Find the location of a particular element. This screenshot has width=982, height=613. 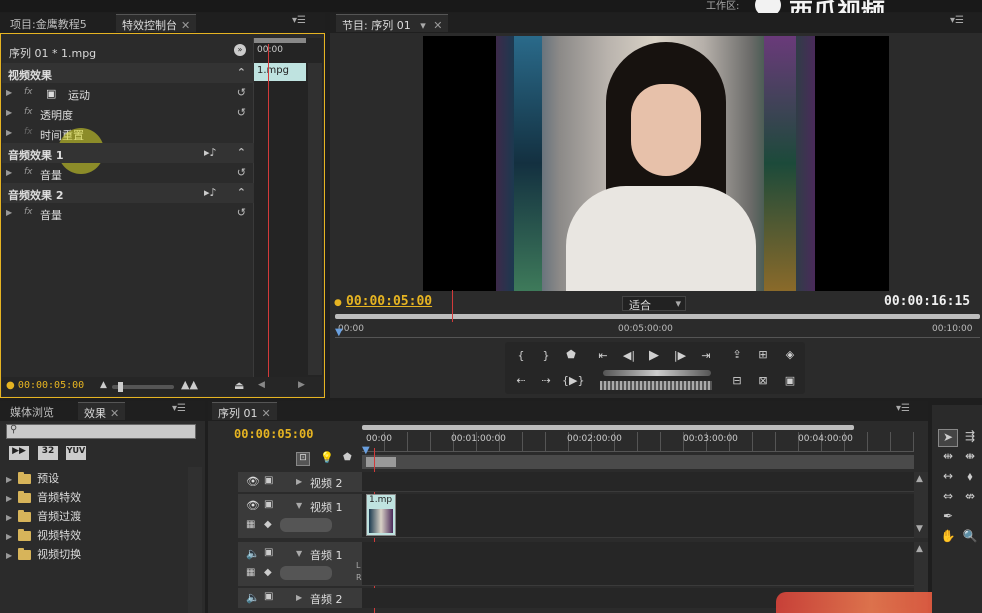

tab-effect-controls: 特效控制台 ✕ is located at coordinates (156, 23).